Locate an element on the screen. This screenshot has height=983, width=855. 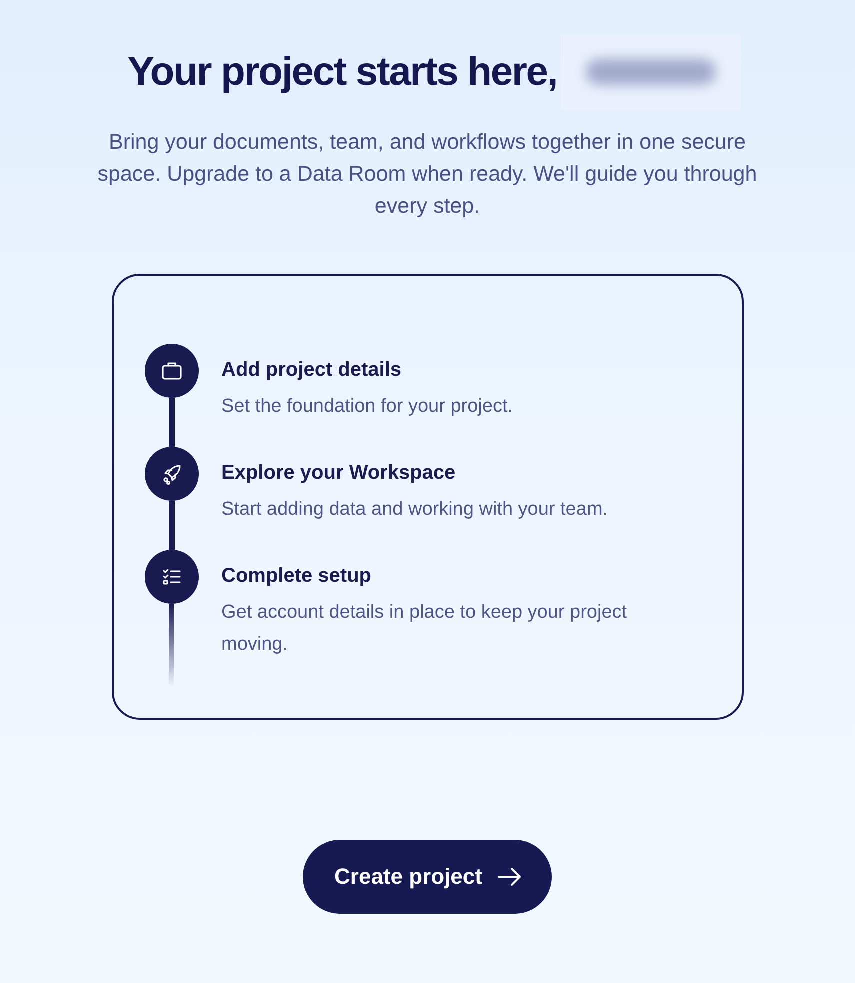
intro-text: Bring your documents, team, and workflows together in one secure space. Upgrade to a Data Room when ready. We'll guide you through every step. is located at coordinates (427, 174).